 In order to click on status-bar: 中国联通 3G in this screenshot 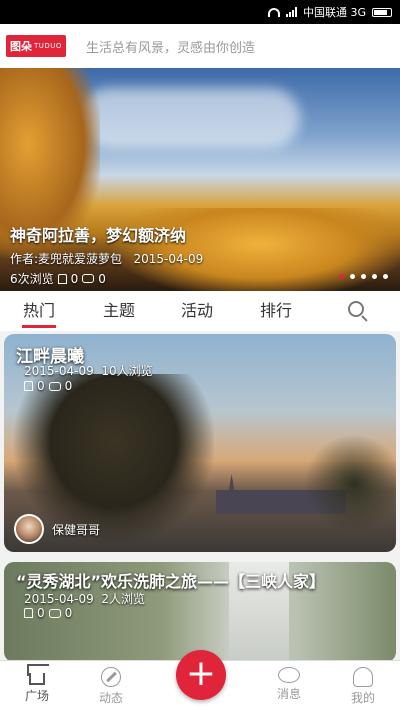, I will do `click(200, 12)`.